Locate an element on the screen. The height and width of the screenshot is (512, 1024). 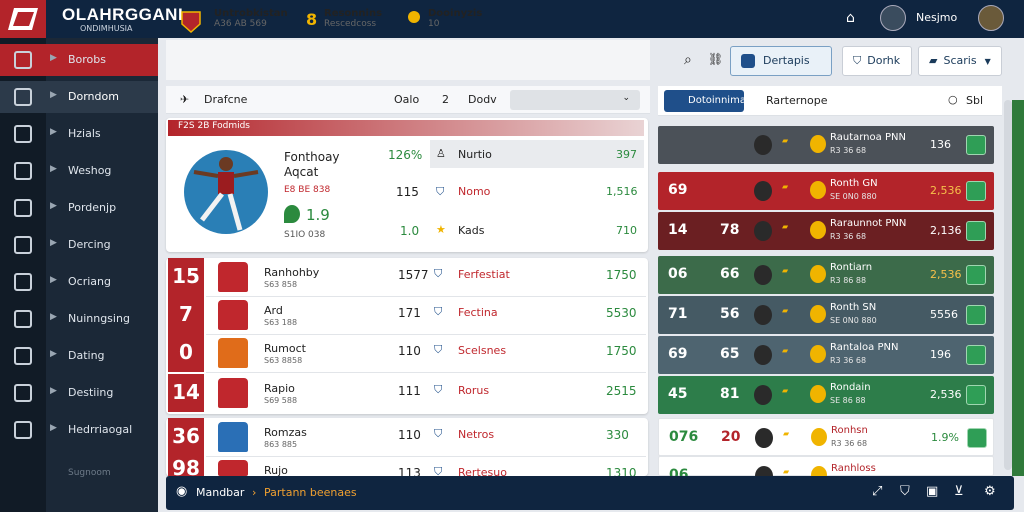
flag-logo-icon is located at coordinates (23, 19).